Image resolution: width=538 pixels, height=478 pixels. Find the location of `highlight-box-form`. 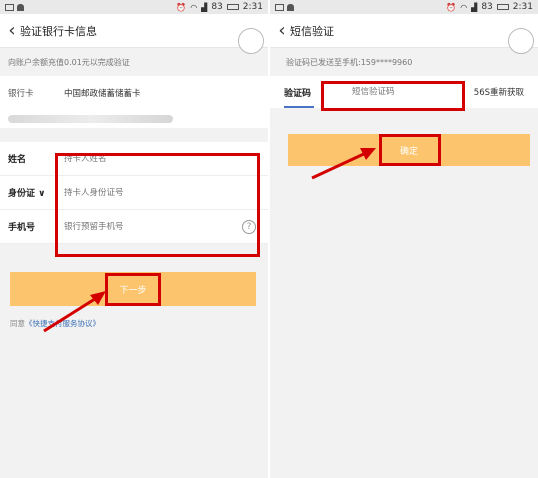

highlight-box-form is located at coordinates (157, 205).